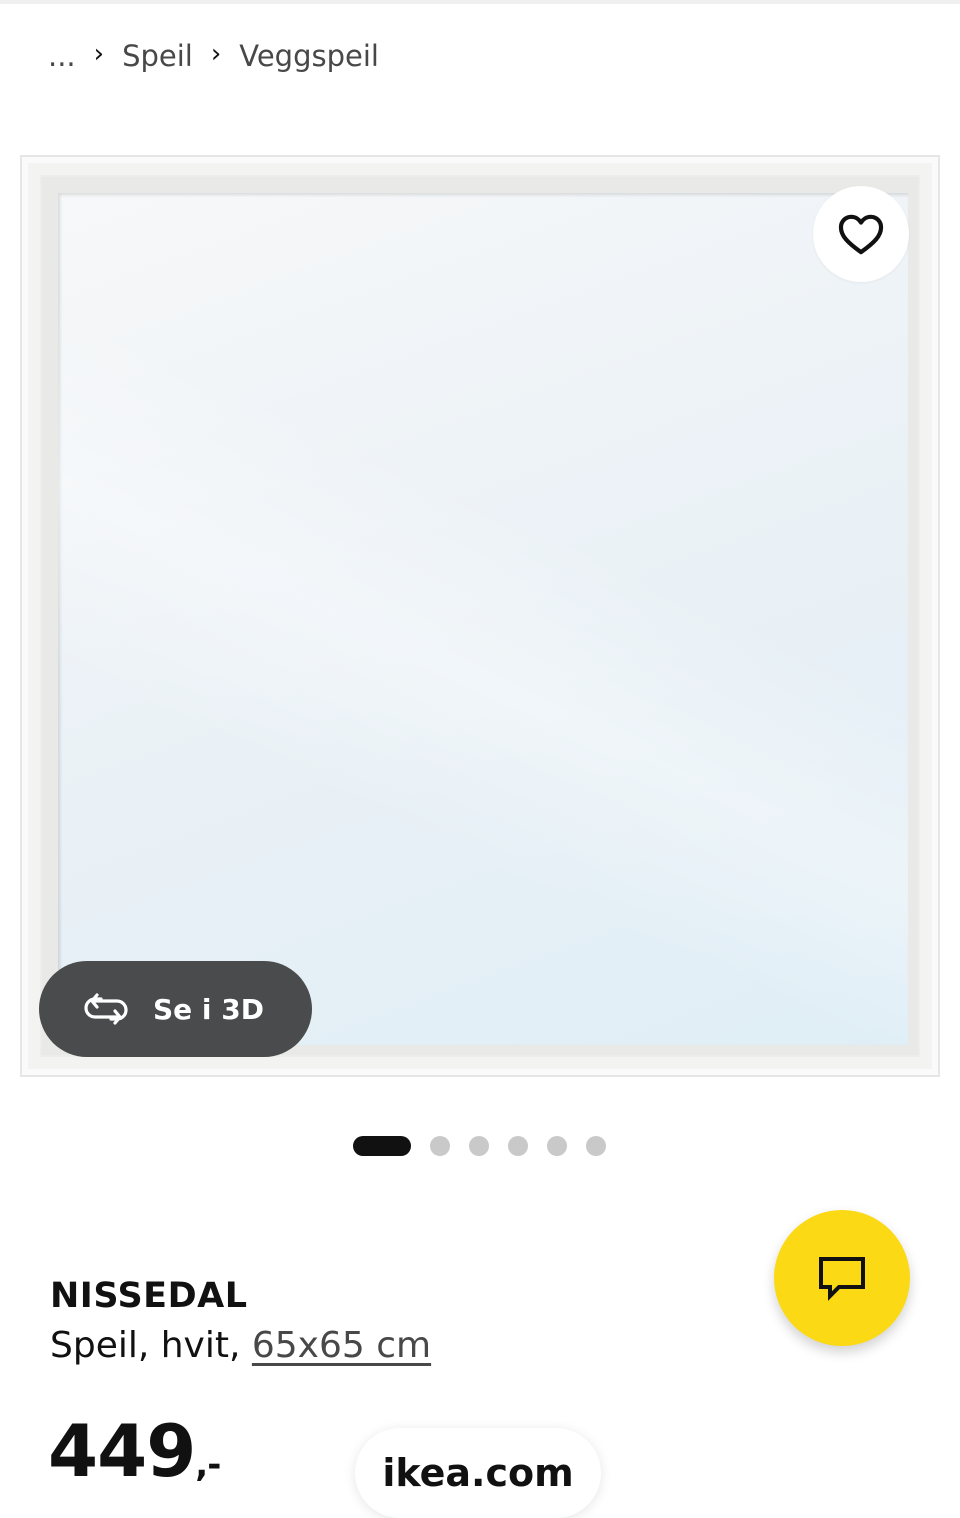  What do you see at coordinates (480, 2) in the screenshot?
I see `top-divider` at bounding box center [480, 2].